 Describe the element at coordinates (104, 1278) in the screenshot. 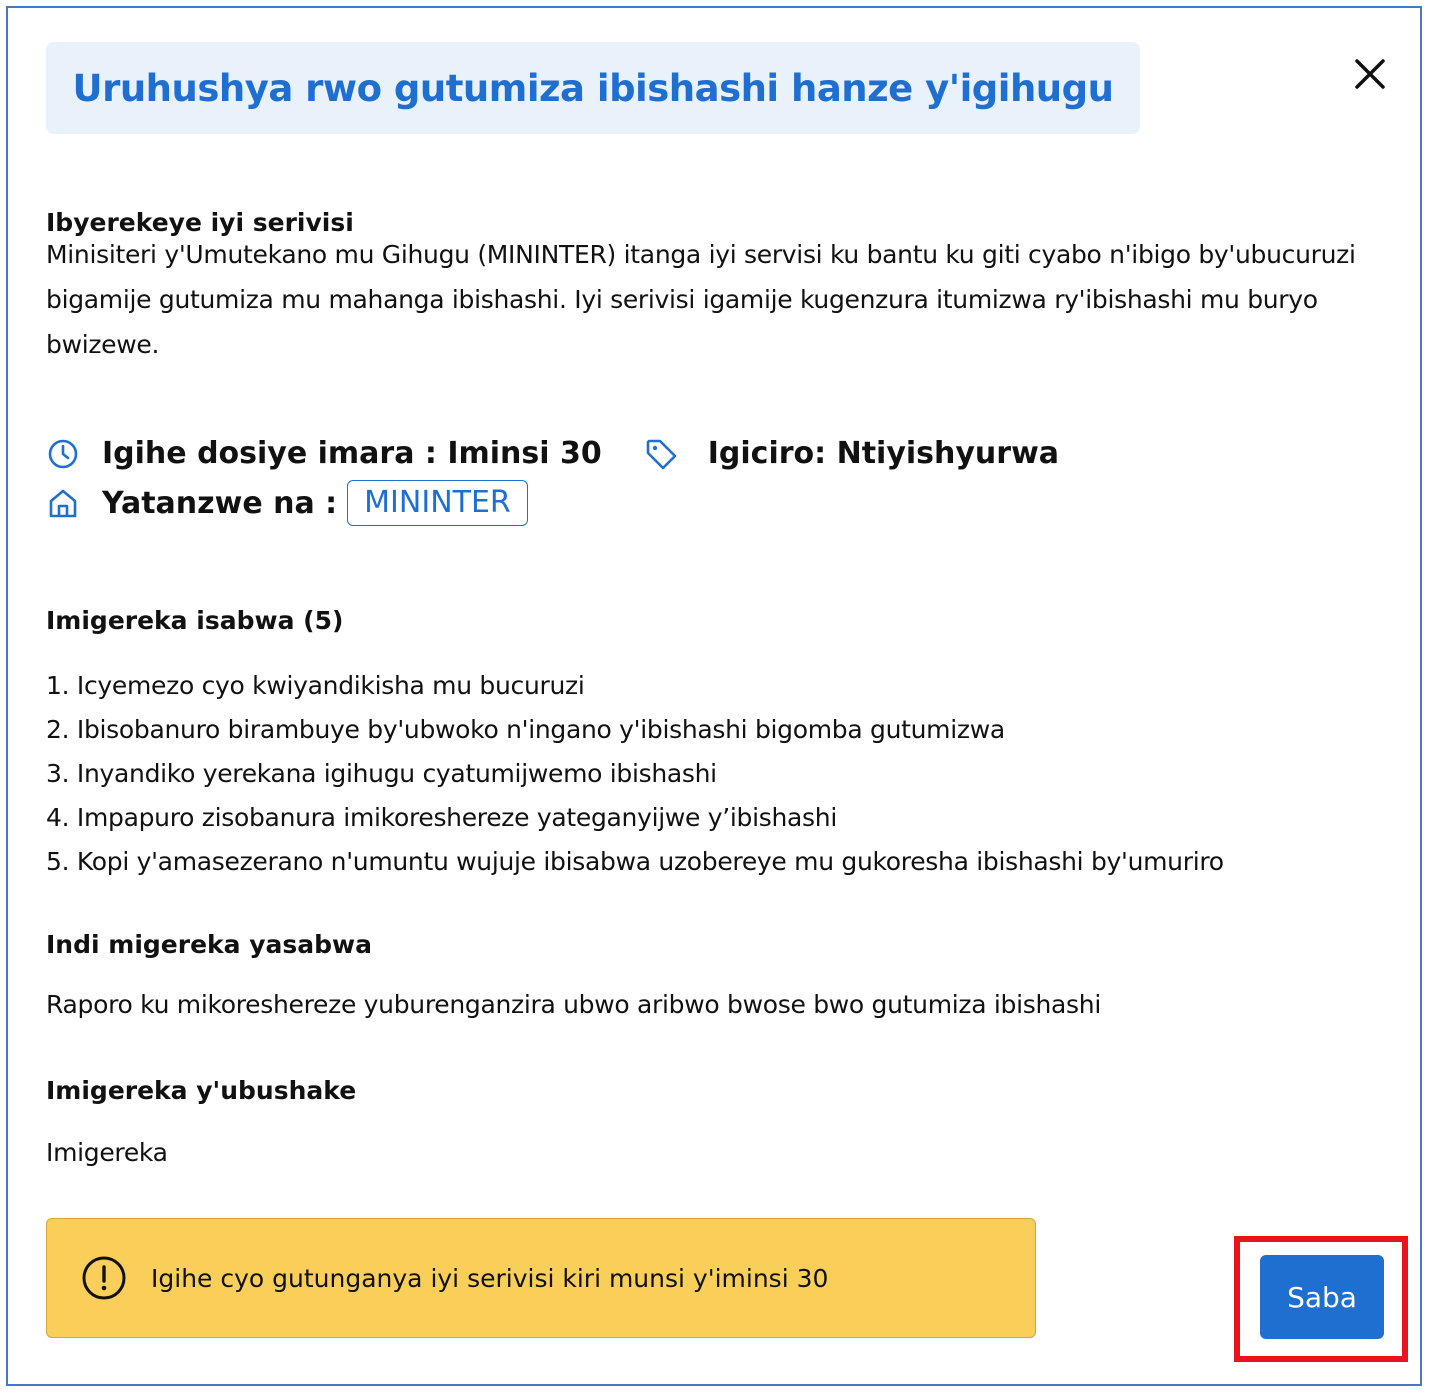

I see `alert-circle-icon` at that location.